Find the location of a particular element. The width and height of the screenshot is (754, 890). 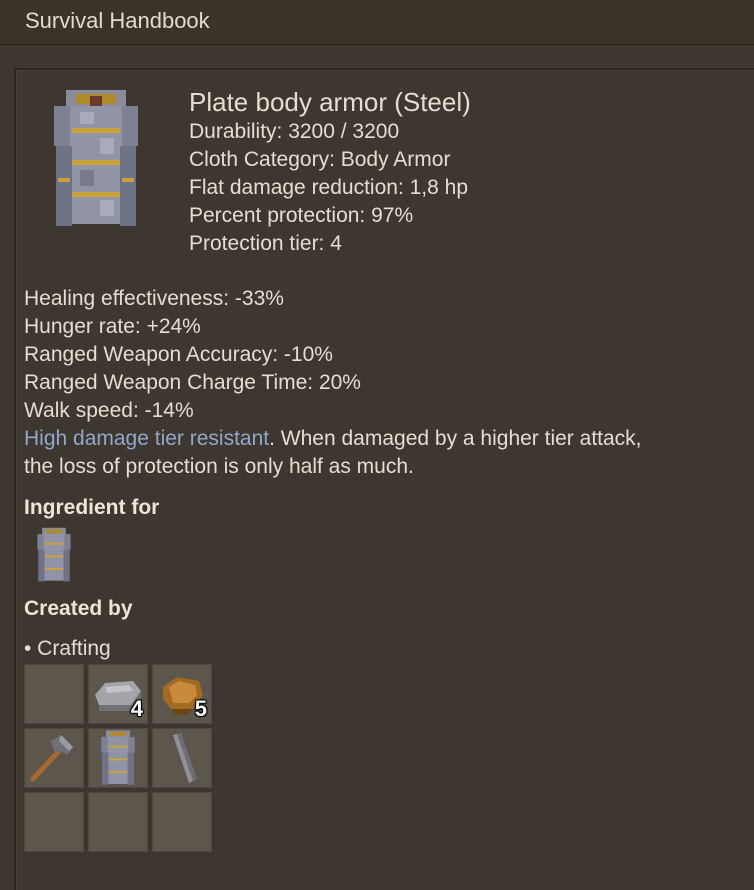

modifier-ranged-accuracy: Ranged Weapon Accuracy: -10% is located at coordinates (178, 354).